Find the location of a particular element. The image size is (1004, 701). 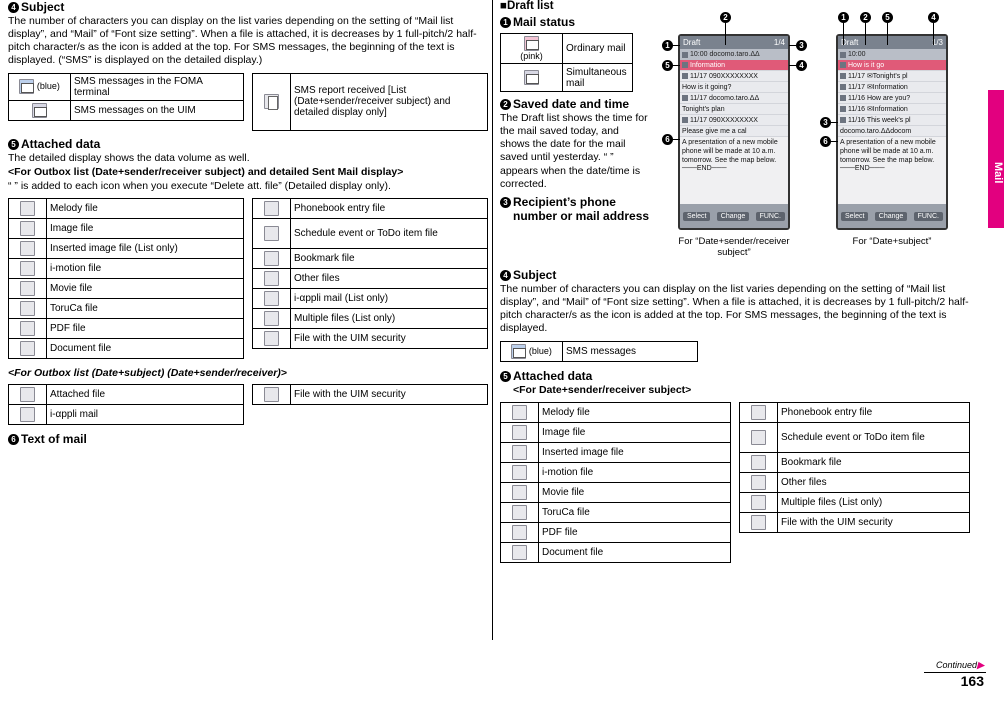

sms-table-wrap: (blue) SMS messages is located at coordinates (599, 351).